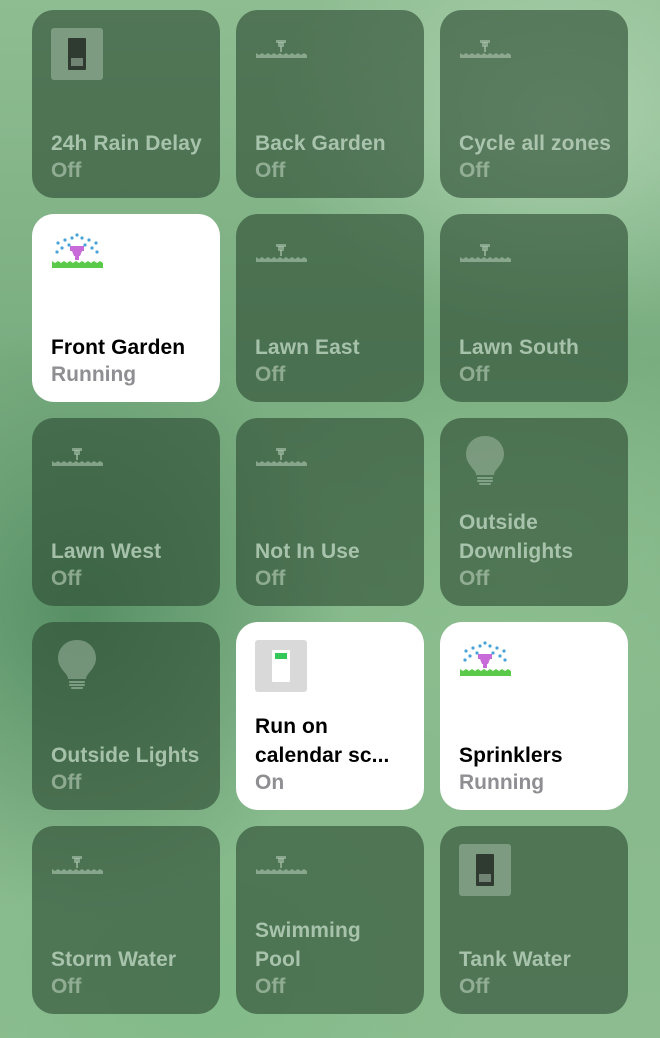 Image resolution: width=660 pixels, height=1038 pixels. Describe the element at coordinates (511, 755) in the screenshot. I see `accessory-name: Sprinklers` at that location.